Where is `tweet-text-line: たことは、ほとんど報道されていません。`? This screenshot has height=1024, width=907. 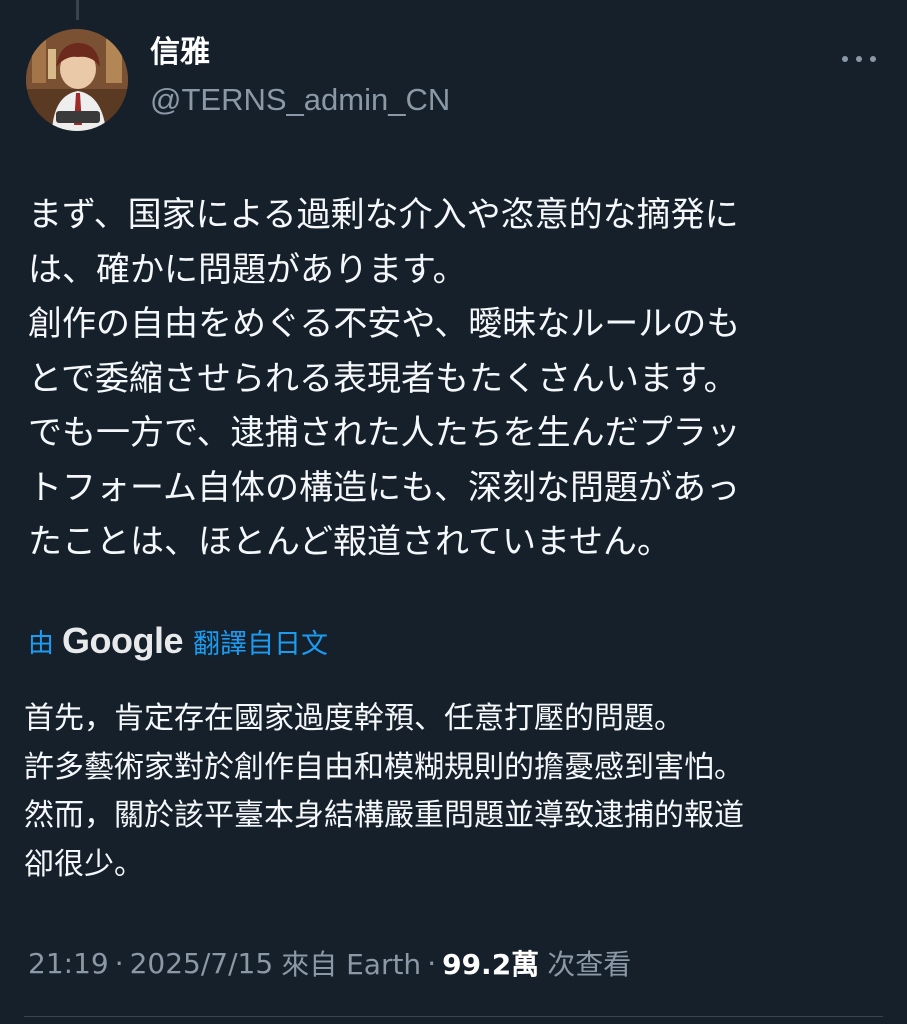 tweet-text-line: たことは、ほとんど報道されていません。 is located at coordinates (349, 542).